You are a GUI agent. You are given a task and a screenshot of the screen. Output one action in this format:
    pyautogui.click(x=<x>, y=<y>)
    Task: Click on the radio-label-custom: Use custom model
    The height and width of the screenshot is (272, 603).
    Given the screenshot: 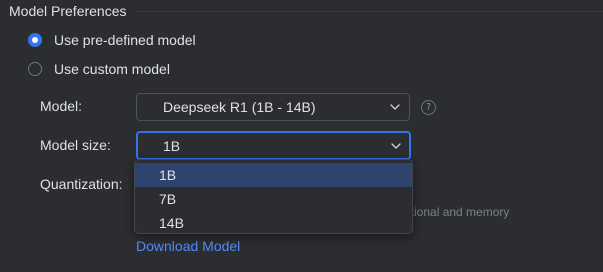 What is the action you would take?
    pyautogui.click(x=112, y=69)
    